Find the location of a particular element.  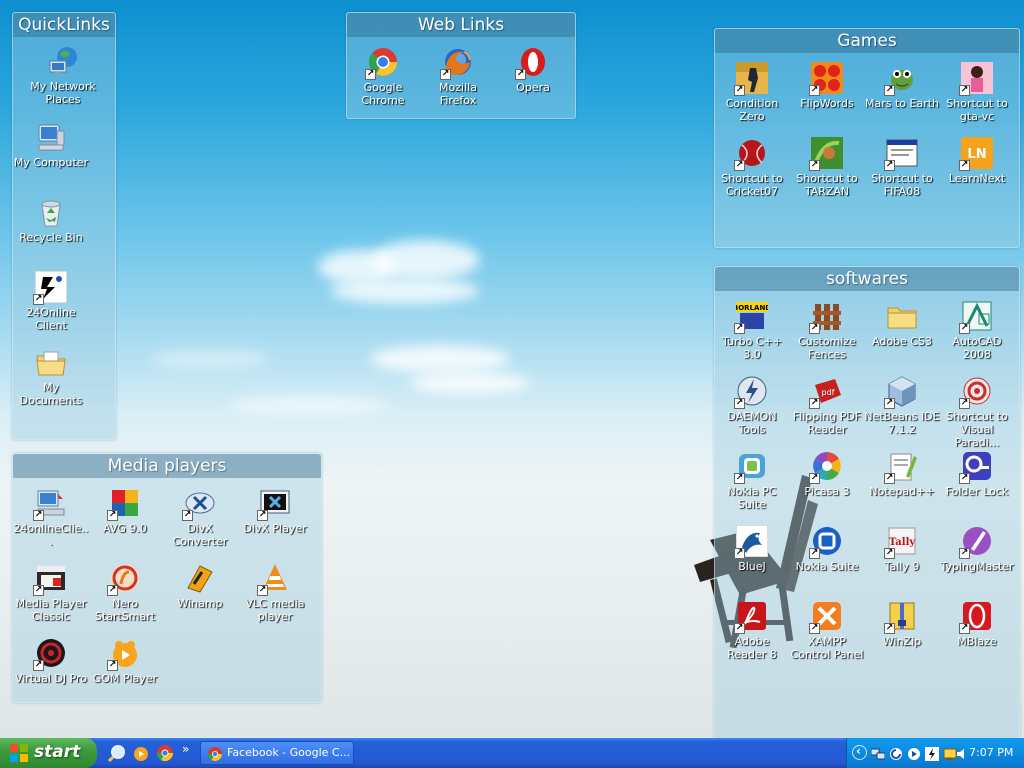

winamp-icon is located at coordinates (200, 578).